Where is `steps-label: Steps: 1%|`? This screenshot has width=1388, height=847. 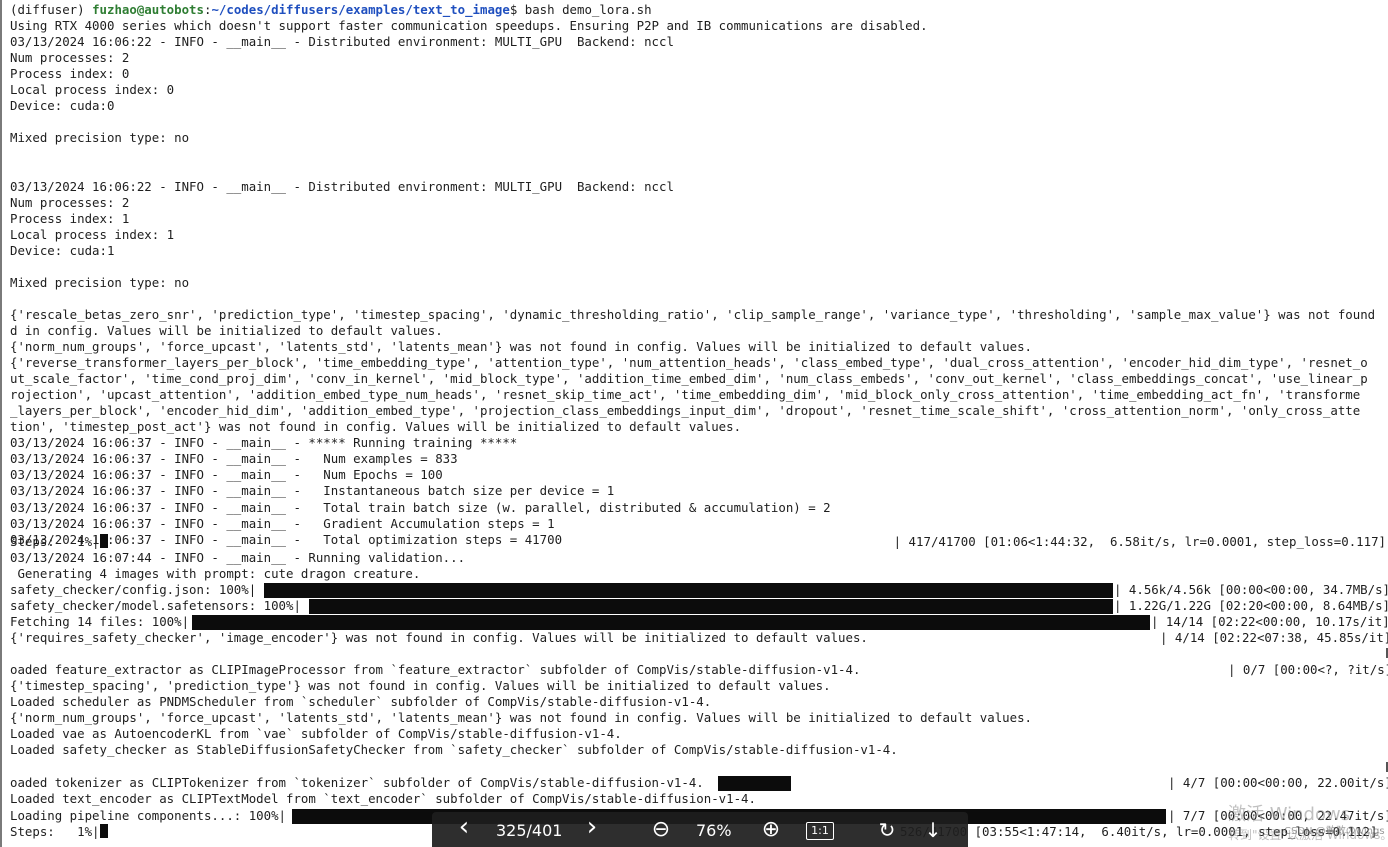
steps-label: Steps: 1%| is located at coordinates (55, 541).